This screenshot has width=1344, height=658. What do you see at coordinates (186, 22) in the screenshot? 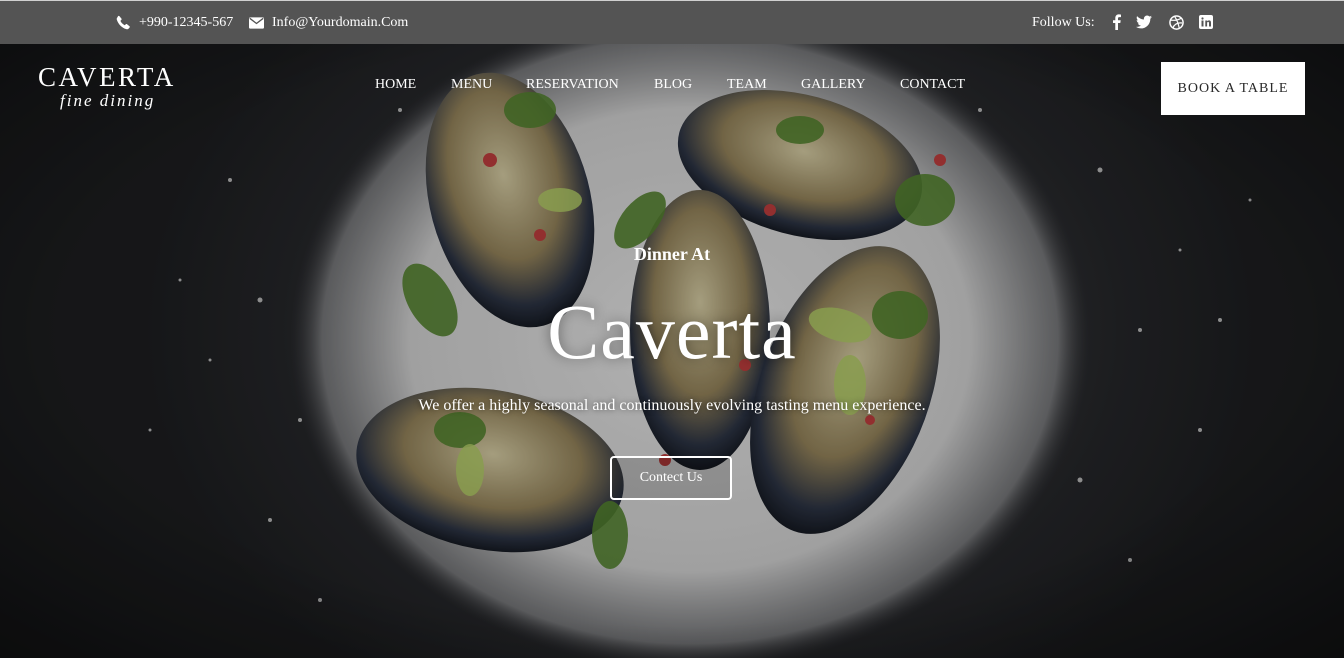
I see `phone-number: +990-12345-567` at bounding box center [186, 22].